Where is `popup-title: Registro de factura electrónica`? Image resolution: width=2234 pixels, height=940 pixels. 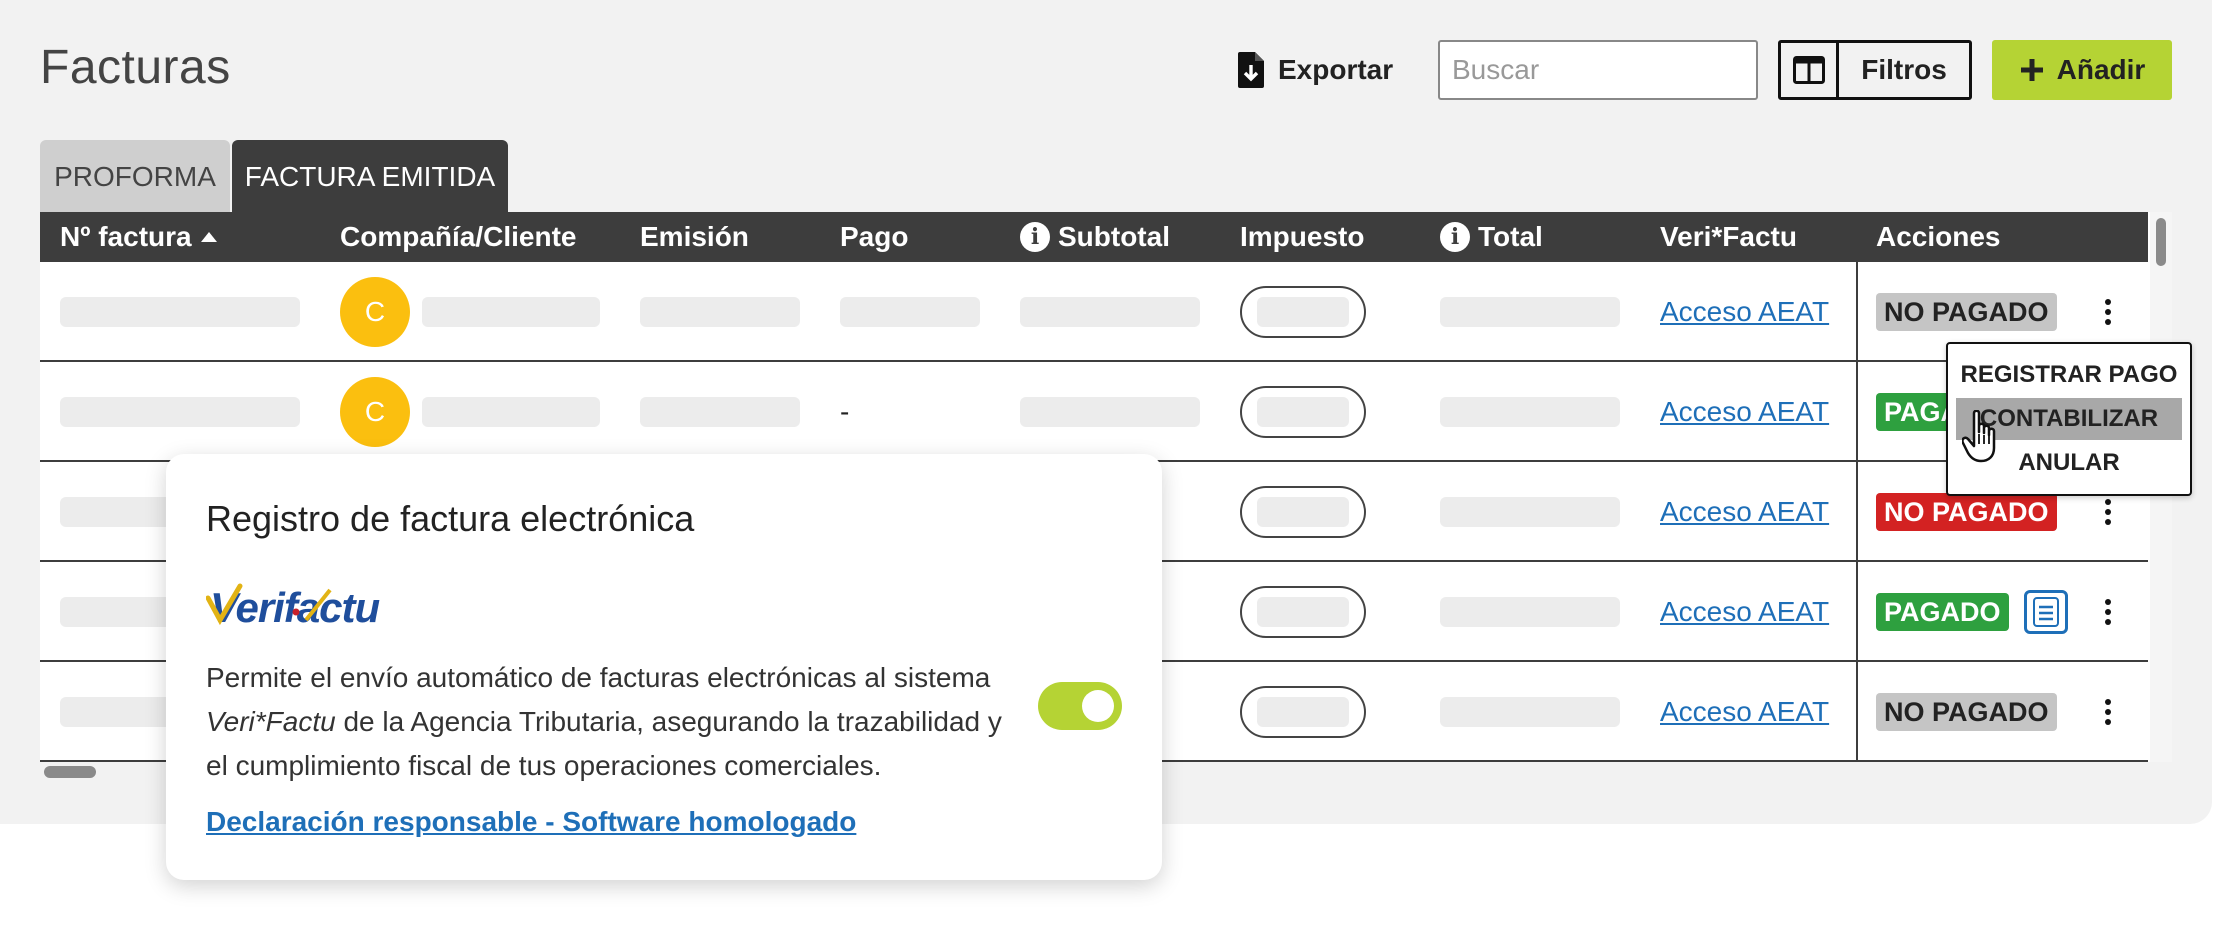
popup-title: Registro de factura electrónica is located at coordinates (450, 518).